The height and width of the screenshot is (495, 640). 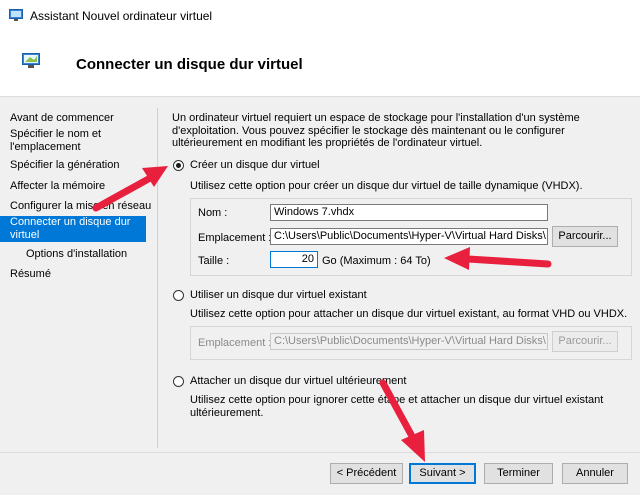 I want to click on nav-step-before-you-begin: Avant de commencer, so click(x=83, y=118).